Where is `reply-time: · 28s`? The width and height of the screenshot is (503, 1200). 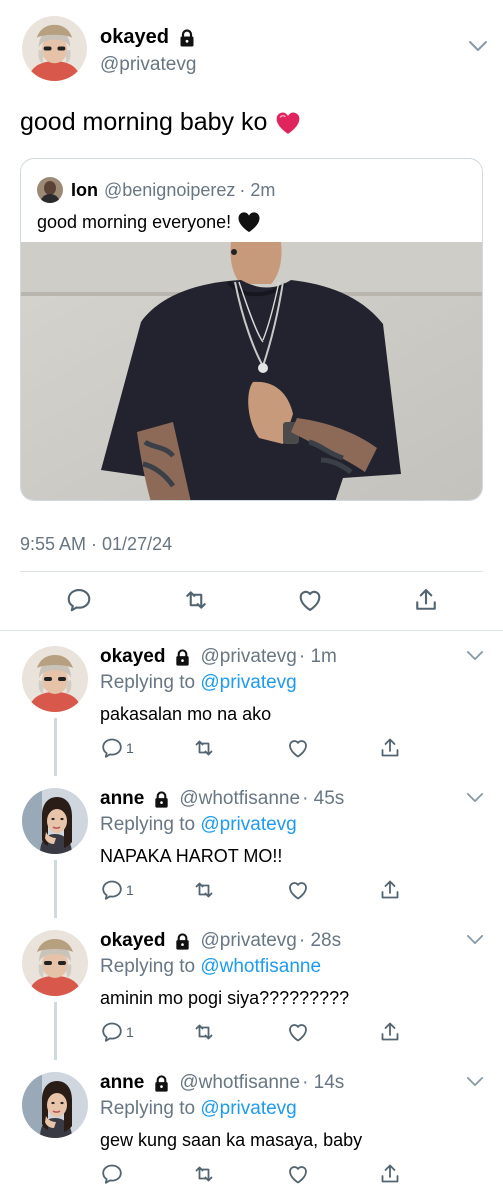 reply-time: · 28s is located at coordinates (320, 940).